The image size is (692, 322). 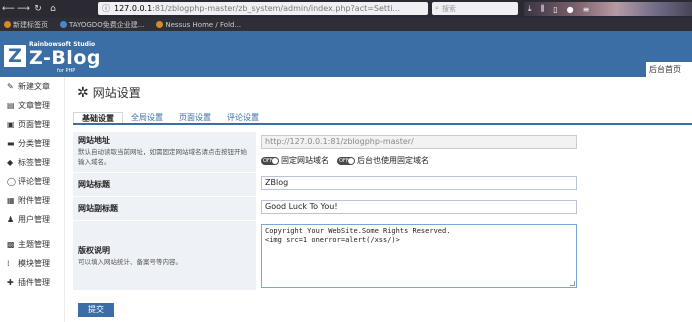 What do you see at coordinates (393, 160) in the screenshot?
I see `admin-fixed-domain-label: 后台也使用固定域名` at bounding box center [393, 160].